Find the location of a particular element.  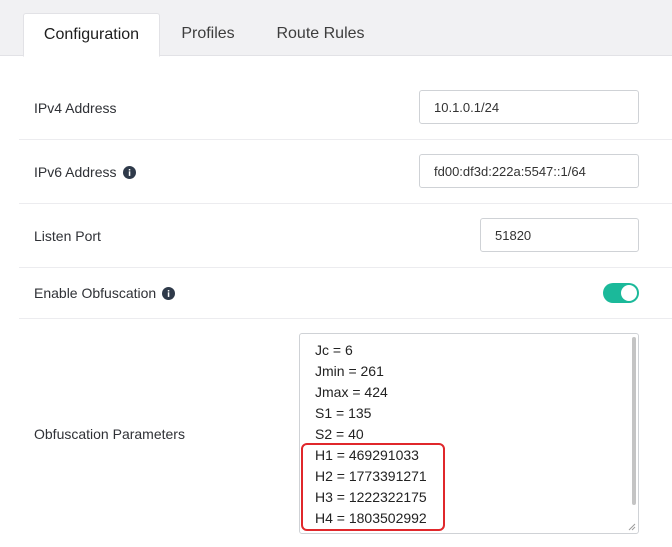

tab-route-rules: Route Rules is located at coordinates (320, 34).